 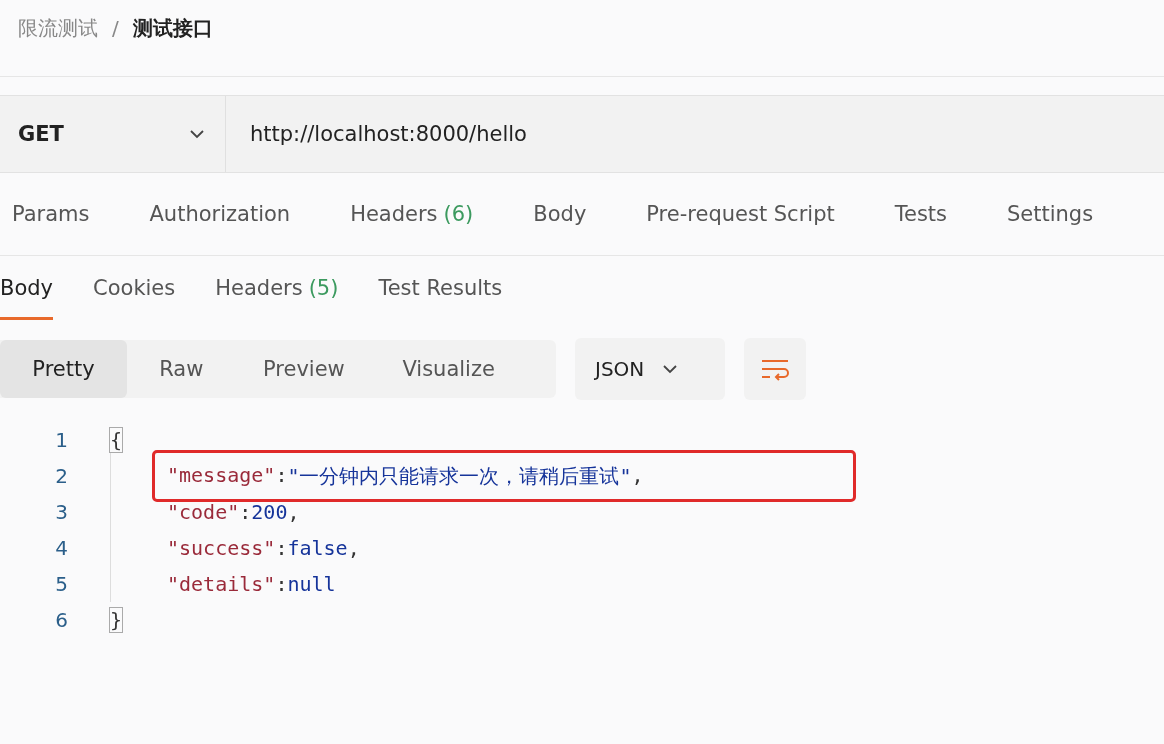 What do you see at coordinates (181, 369) in the screenshot?
I see `view-mode-tab: Raw` at bounding box center [181, 369].